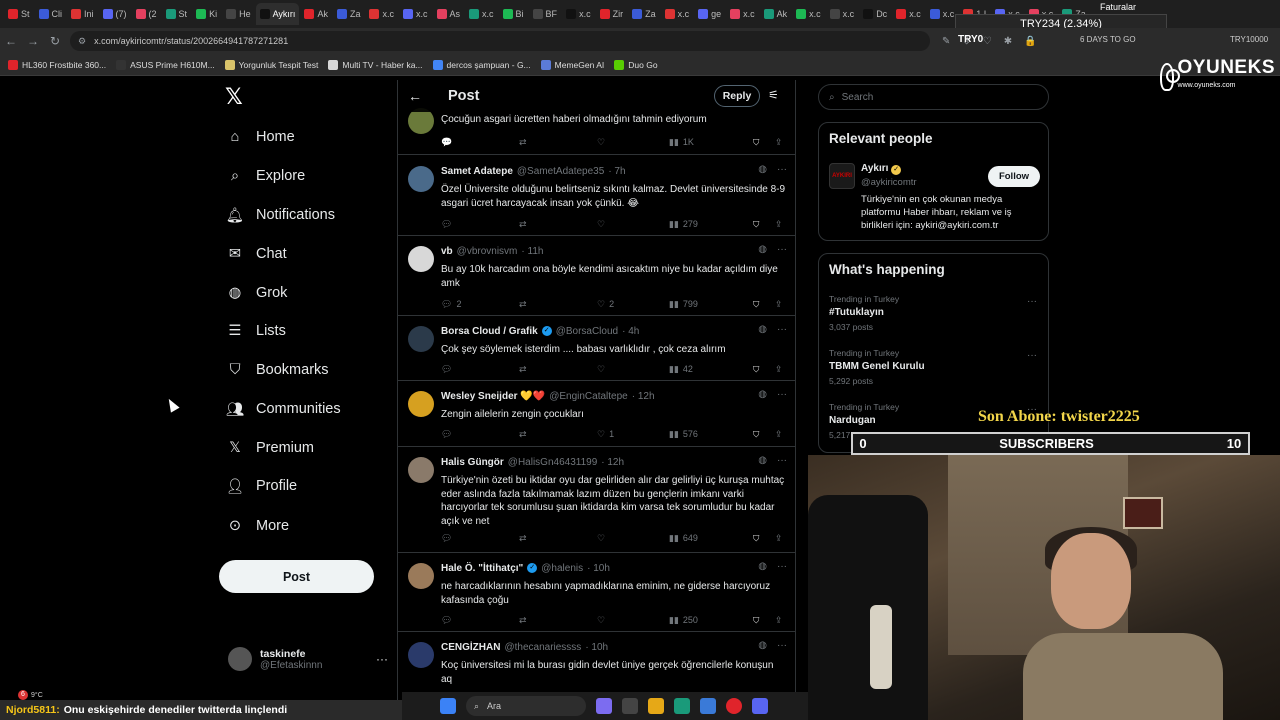 This screenshot has height=720, width=1280. What do you see at coordinates (587, 331) in the screenshot?
I see `author-handle: @BorsaCloud` at bounding box center [587, 331].